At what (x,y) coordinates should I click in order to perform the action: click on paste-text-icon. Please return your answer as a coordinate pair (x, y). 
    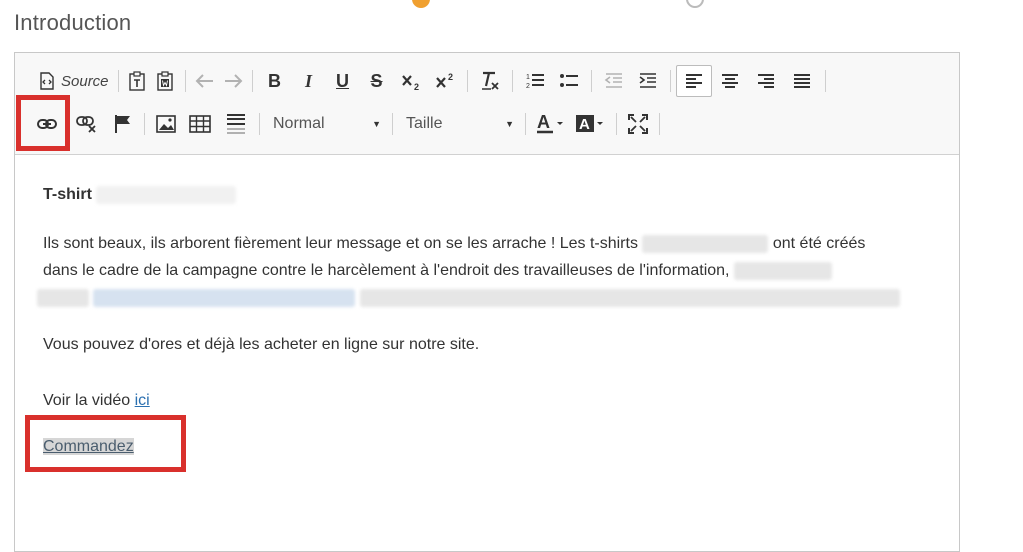
    Looking at the image, I should click on (138, 81).